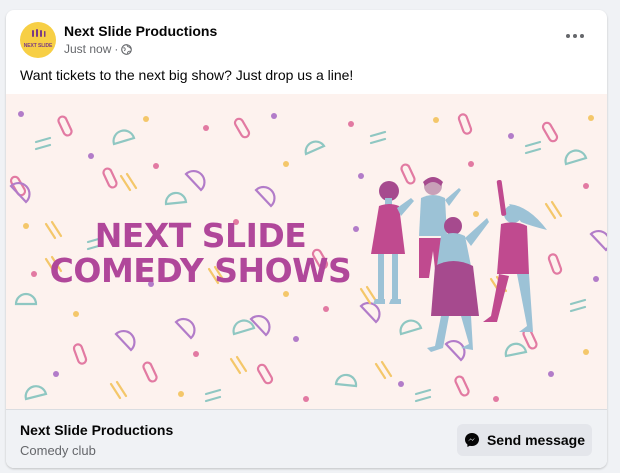 The height and width of the screenshot is (473, 620). What do you see at coordinates (87, 49) in the screenshot?
I see `post-timestamp: Just now` at bounding box center [87, 49].